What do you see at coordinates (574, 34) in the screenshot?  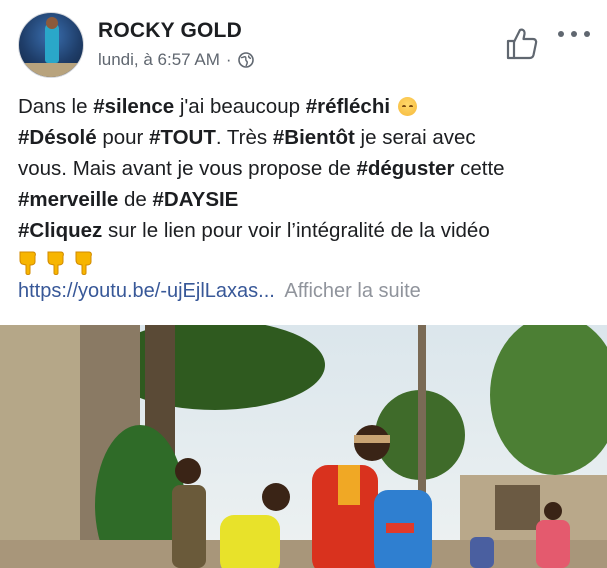 I see `more-options-icon` at bounding box center [574, 34].